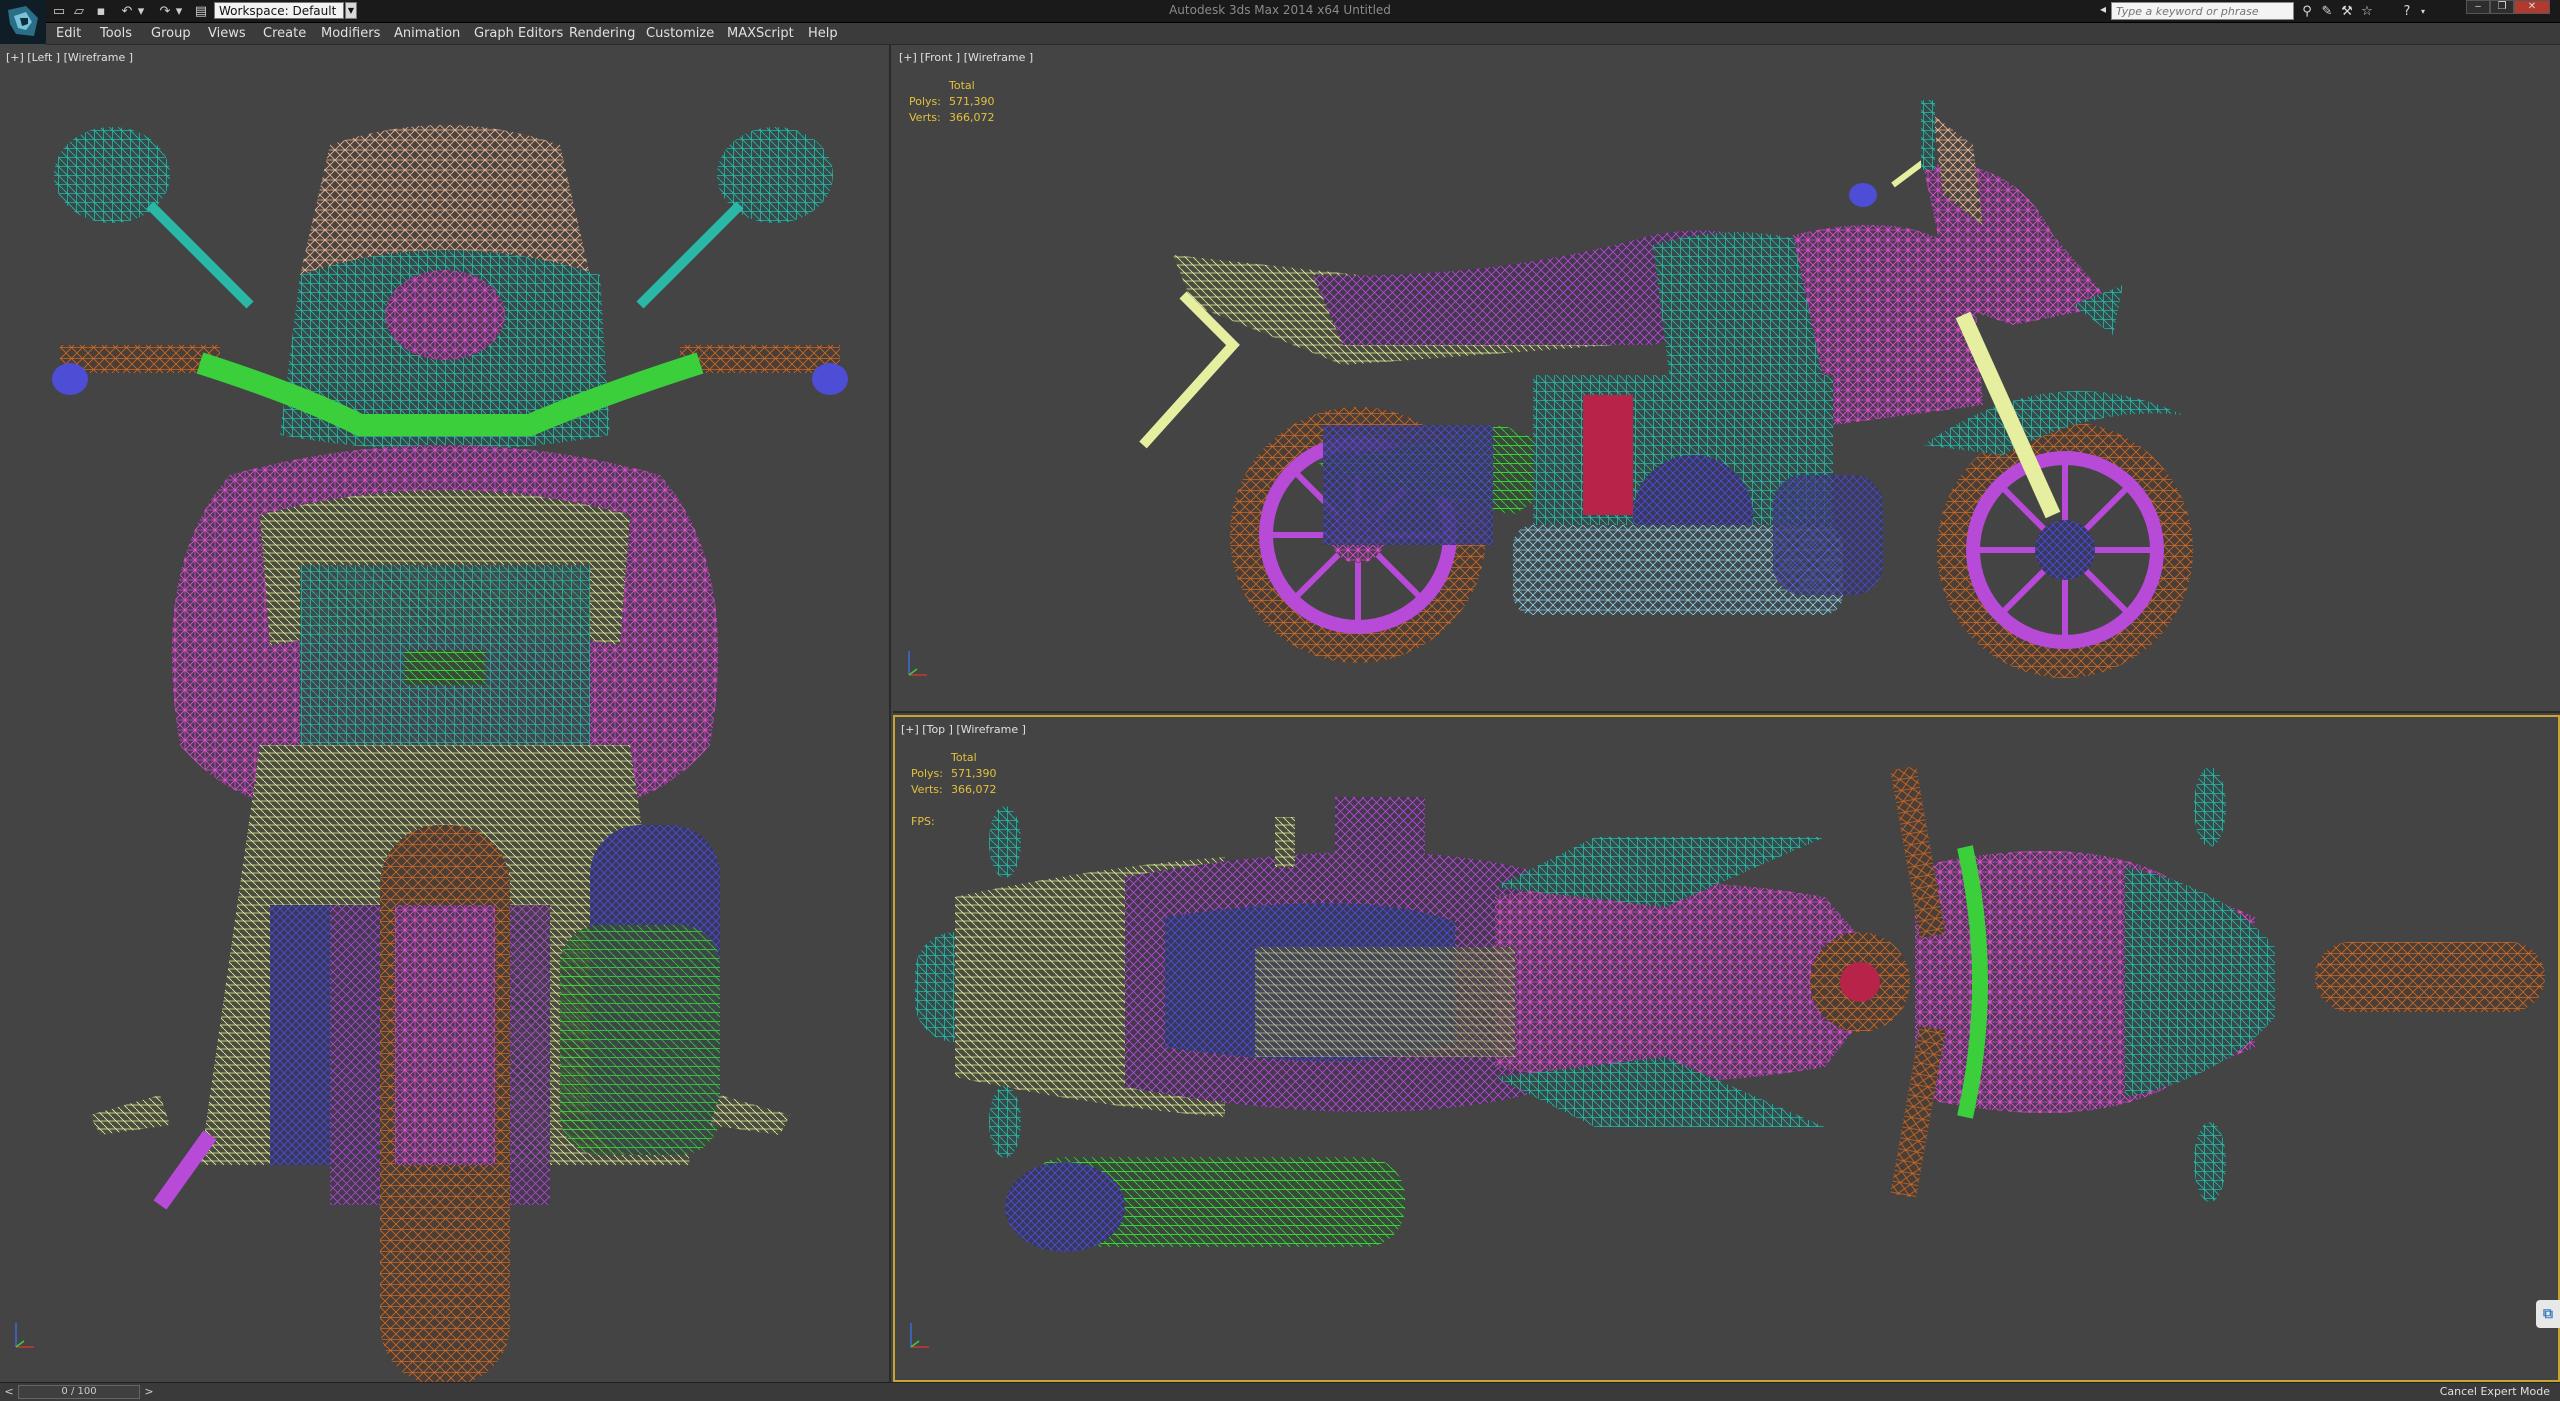  Describe the element at coordinates (2502, 7) in the screenshot. I see `maximize-icon: ❐` at that location.